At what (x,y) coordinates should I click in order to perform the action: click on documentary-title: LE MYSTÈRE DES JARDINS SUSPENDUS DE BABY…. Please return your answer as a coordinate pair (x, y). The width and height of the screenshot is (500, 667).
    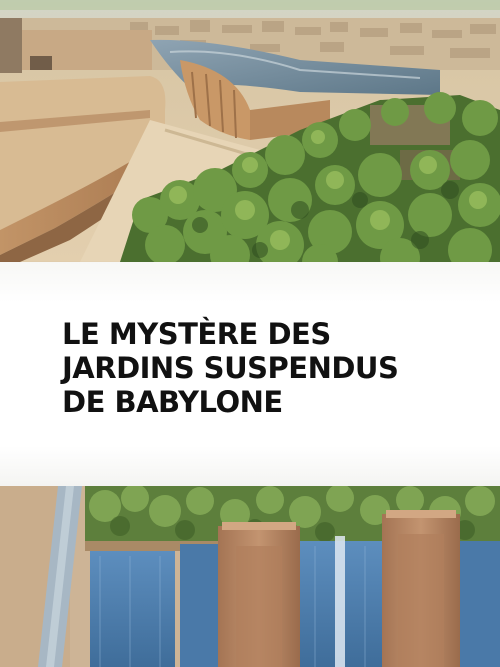
    Looking at the image, I should click on (230, 368).